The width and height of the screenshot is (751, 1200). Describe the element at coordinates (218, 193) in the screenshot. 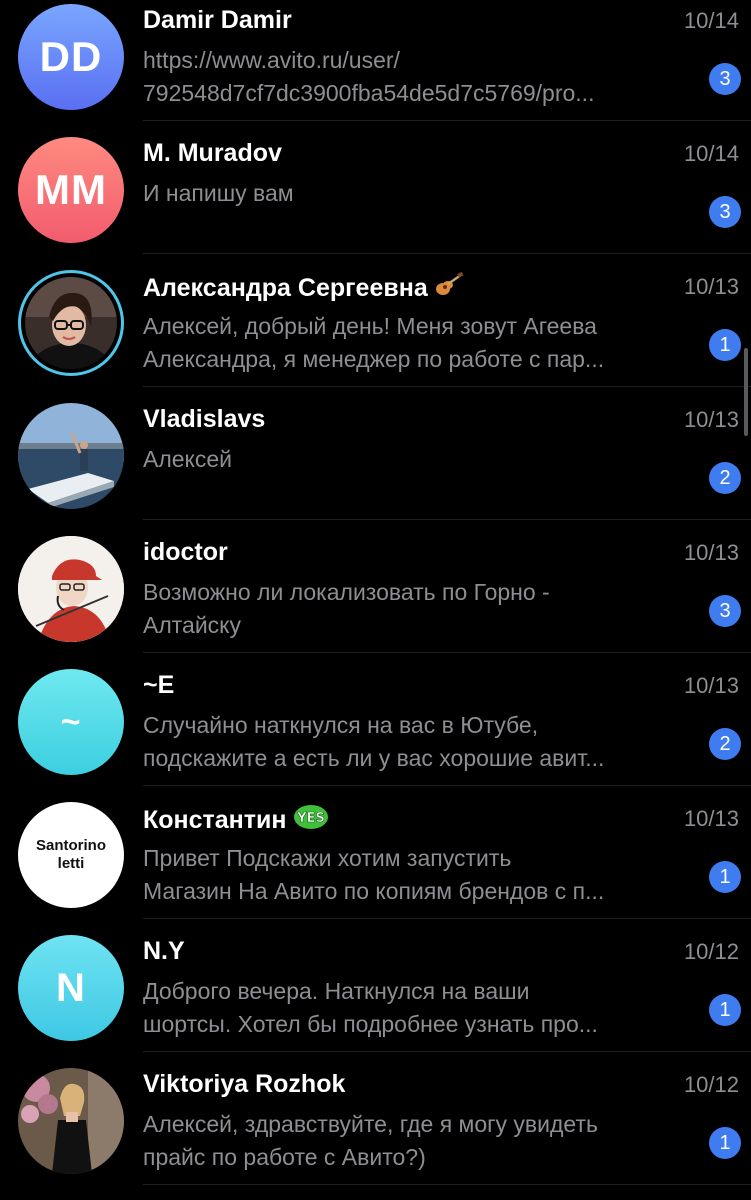

I see `preview-line: И напишу вам` at that location.